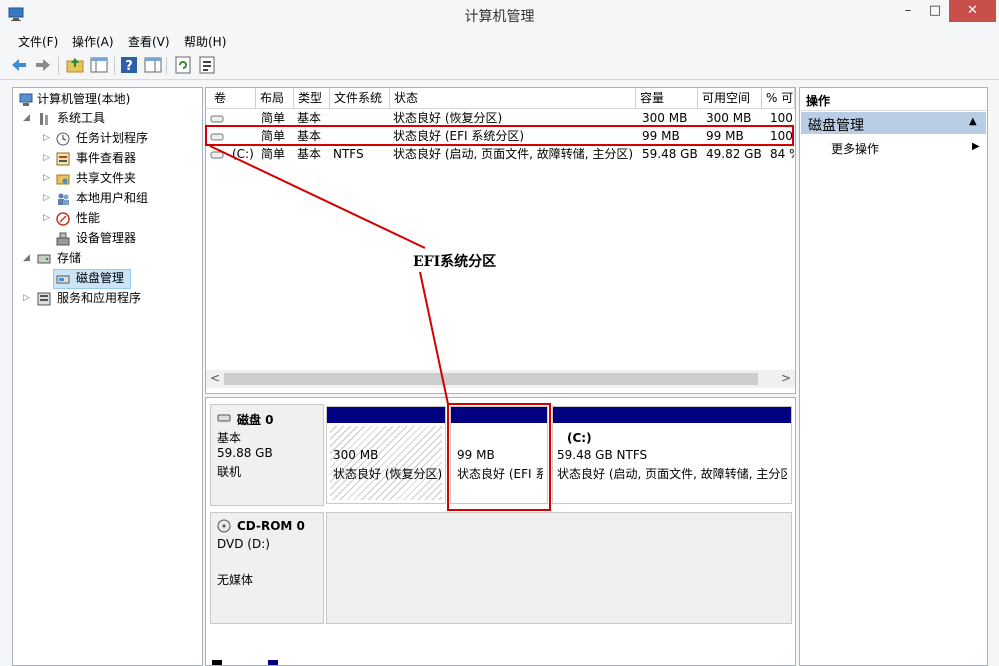  Describe the element at coordinates (386, 455) in the screenshot. I see `partition-recovery: 300 MB 状态良好 (恢复分区)` at that location.